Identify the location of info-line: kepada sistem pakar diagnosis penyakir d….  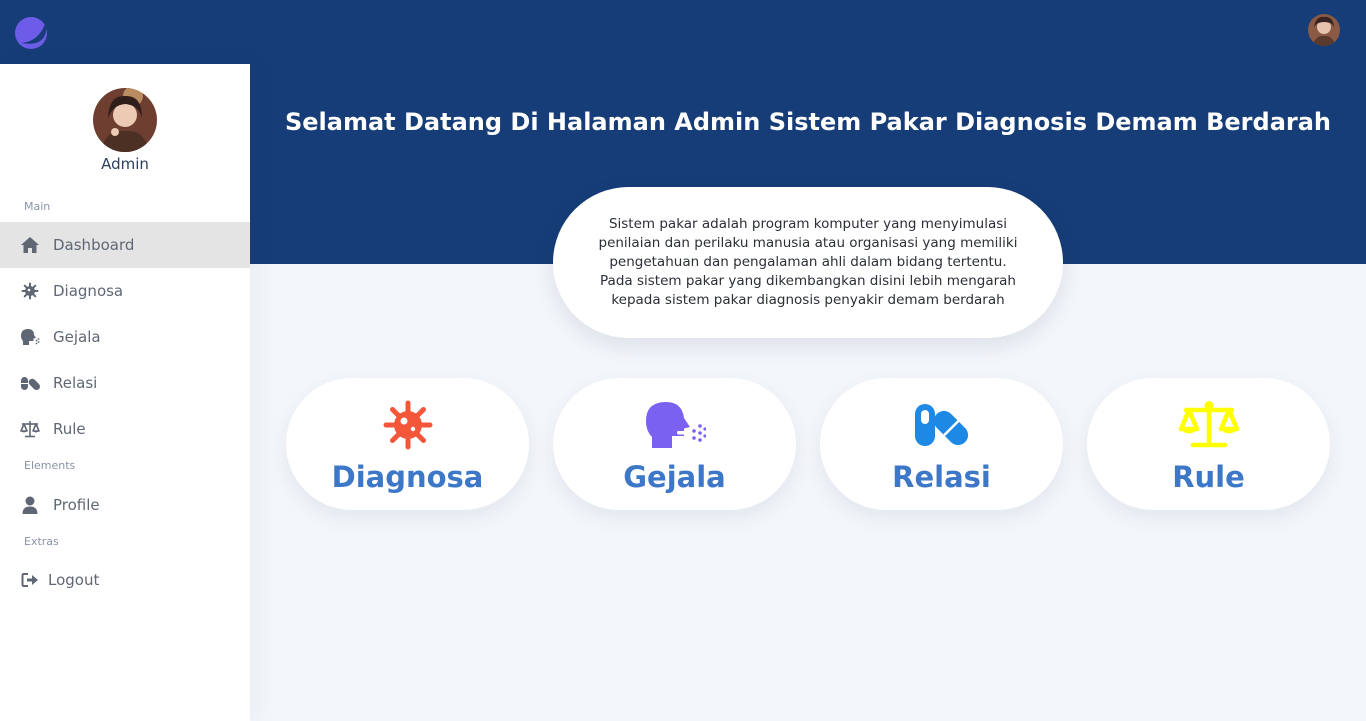
(808, 300).